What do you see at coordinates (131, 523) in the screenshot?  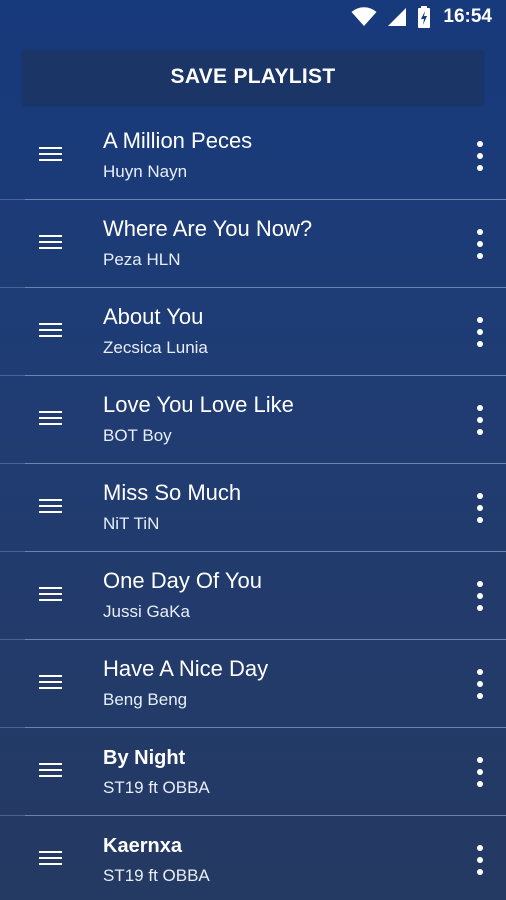 I see `song-artist: NiT TiN` at bounding box center [131, 523].